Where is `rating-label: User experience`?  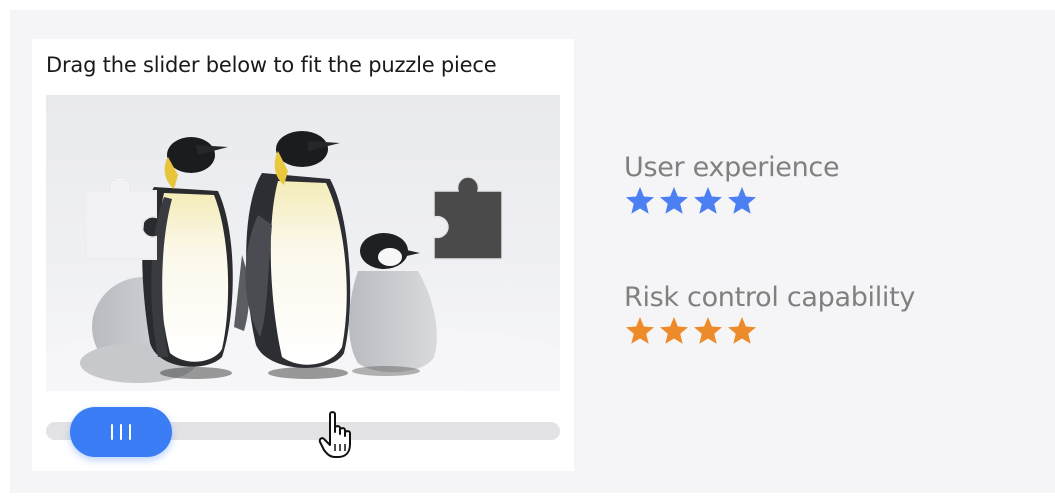
rating-label: User experience is located at coordinates (732, 167).